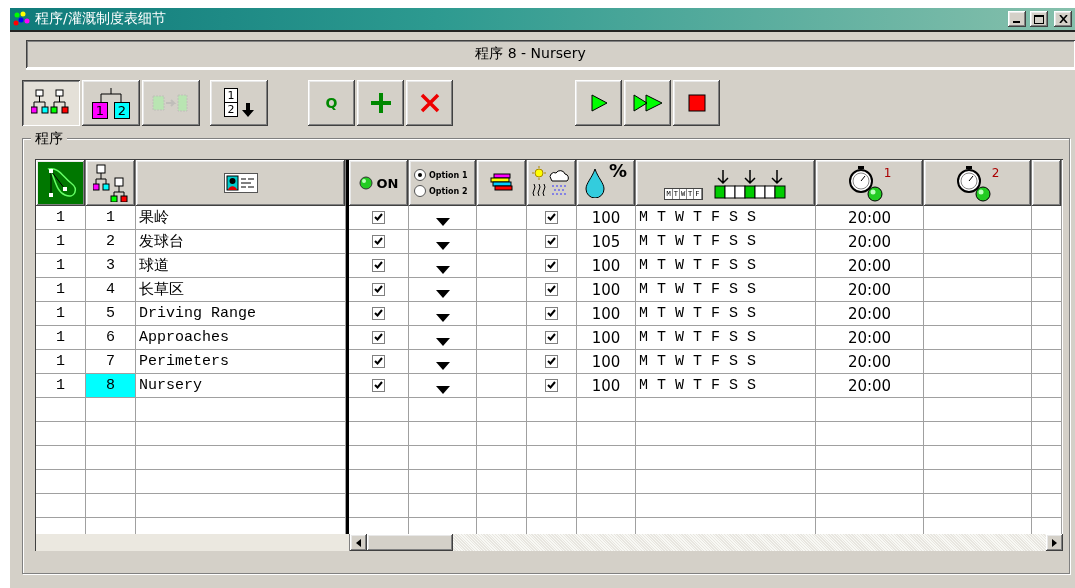 The width and height of the screenshot is (1075, 588). Describe the element at coordinates (111, 290) in the screenshot. I see `table-cell: 4` at that location.